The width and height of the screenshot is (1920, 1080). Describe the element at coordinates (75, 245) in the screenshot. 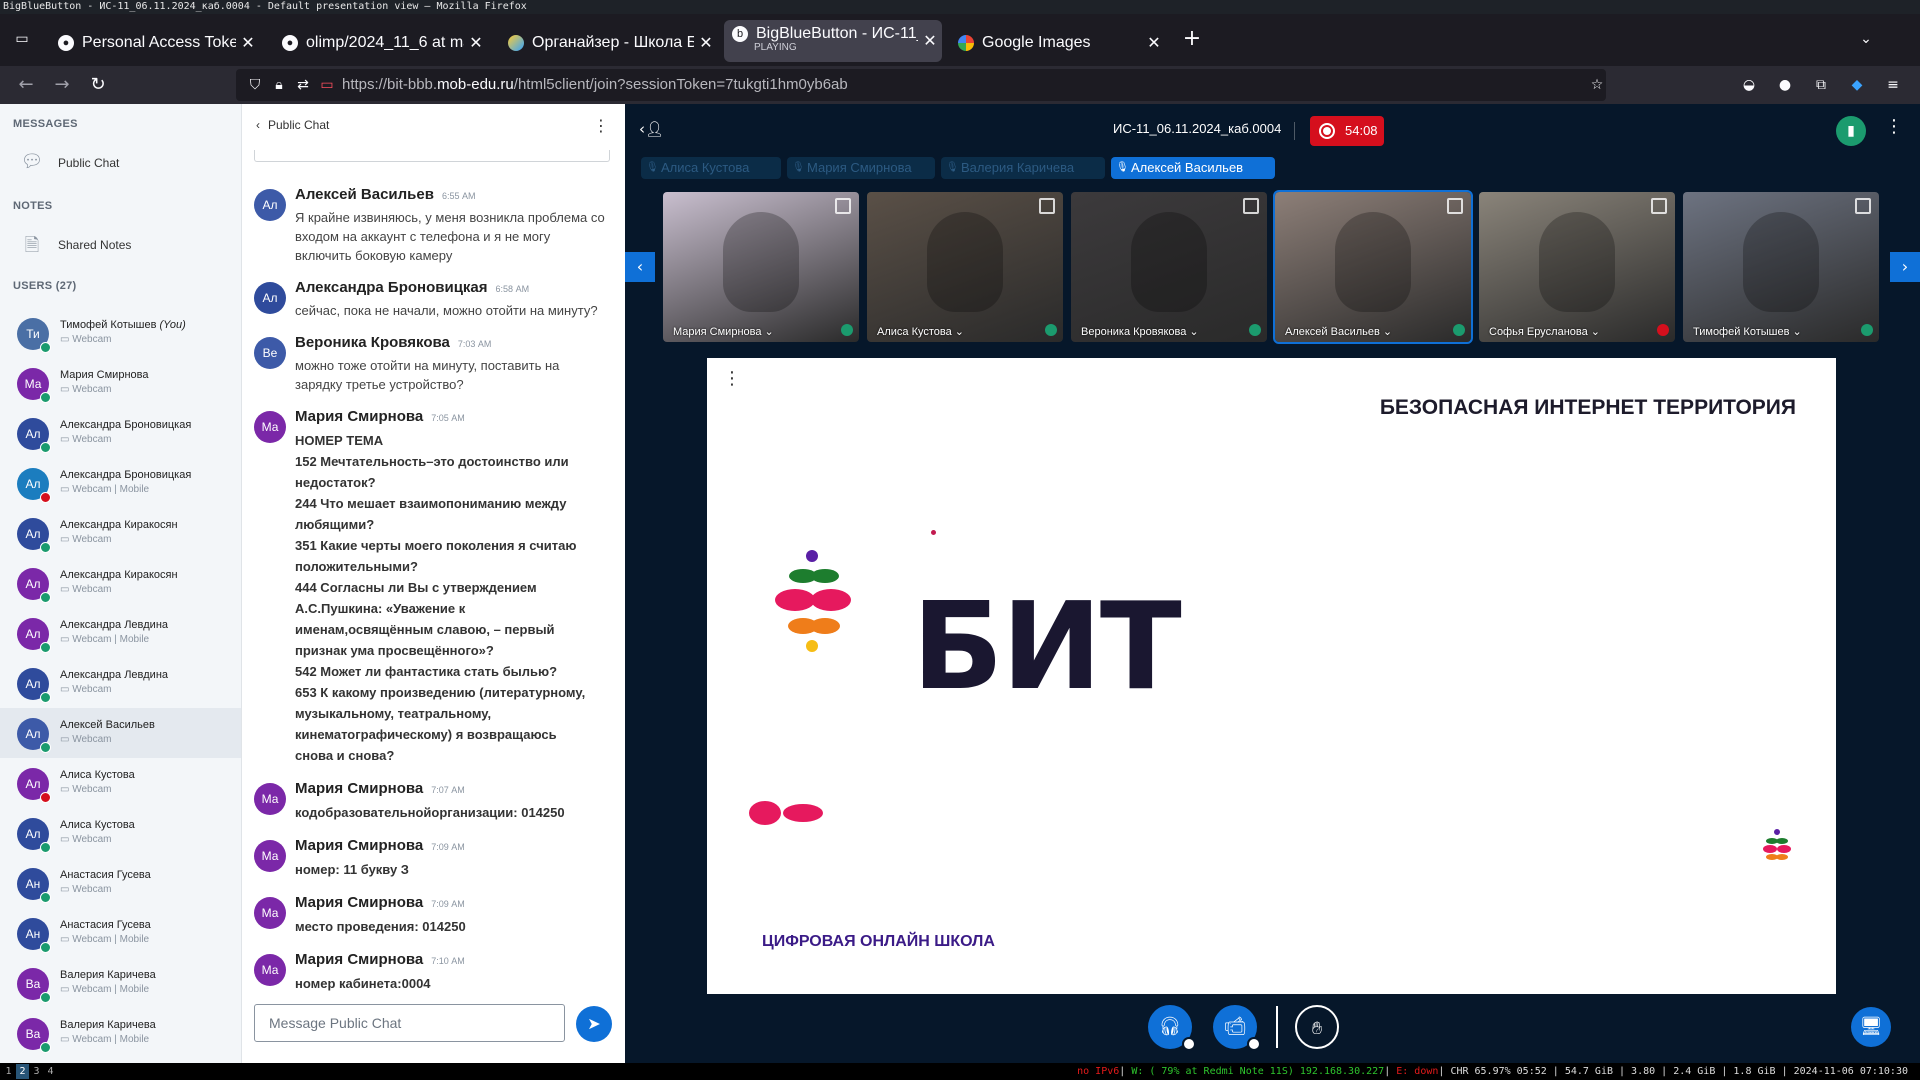

I see `shared-notes-link: 🗎︎ Shared Notes` at that location.